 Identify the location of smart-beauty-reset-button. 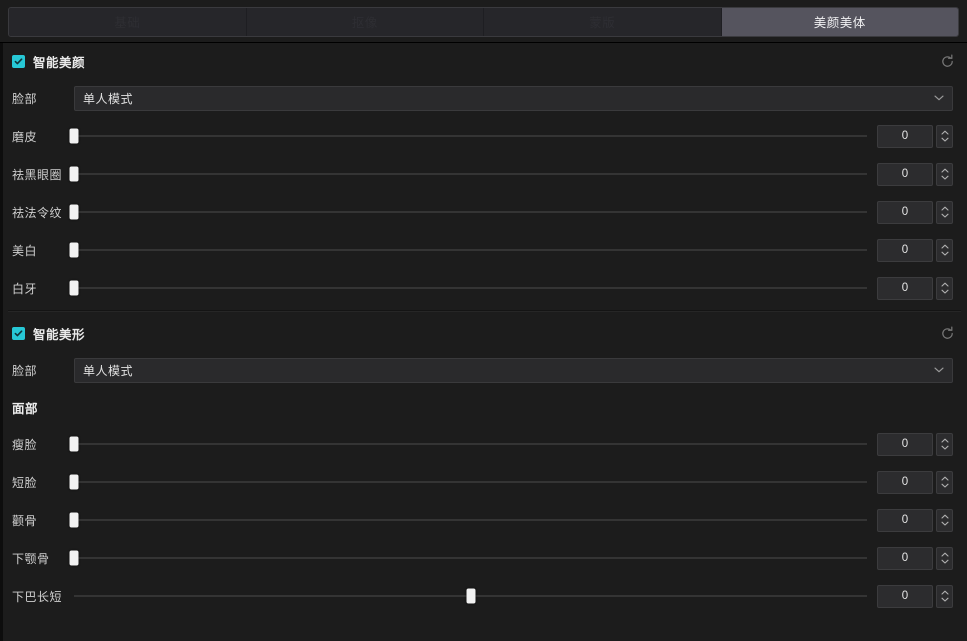
(947, 61).